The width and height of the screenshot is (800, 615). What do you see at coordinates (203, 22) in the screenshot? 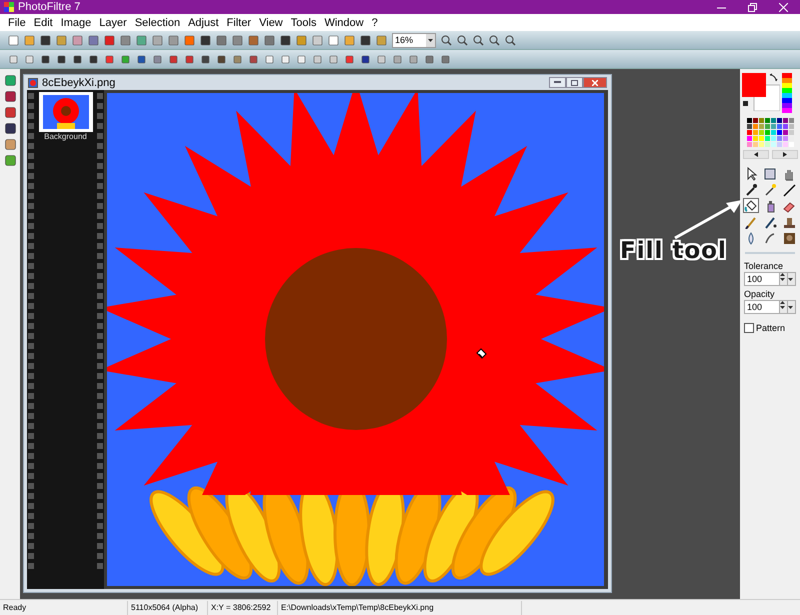
I see `menu-item: Adjust` at bounding box center [203, 22].